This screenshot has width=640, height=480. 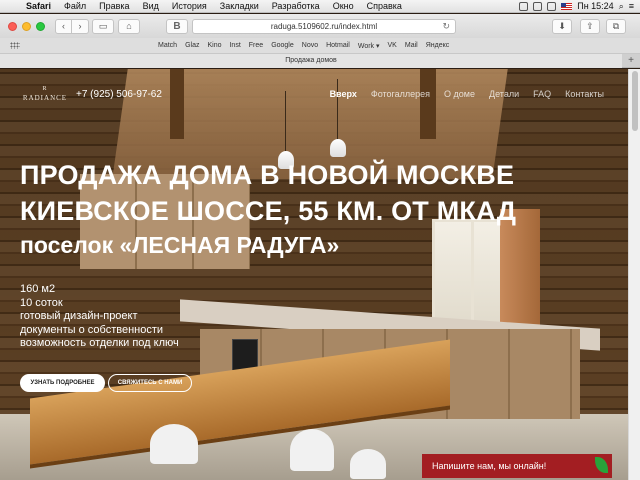 I want to click on fact-item: документы о собственности, so click(x=92, y=329).